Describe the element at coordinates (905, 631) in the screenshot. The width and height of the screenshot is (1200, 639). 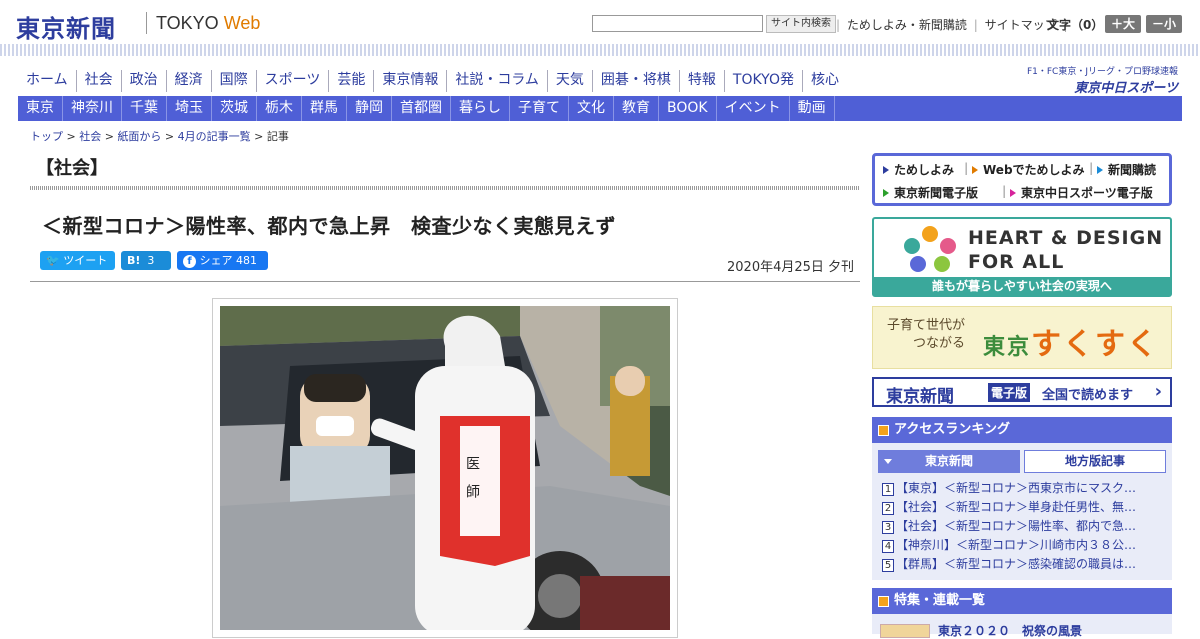
I see `feature-thumbnail` at that location.